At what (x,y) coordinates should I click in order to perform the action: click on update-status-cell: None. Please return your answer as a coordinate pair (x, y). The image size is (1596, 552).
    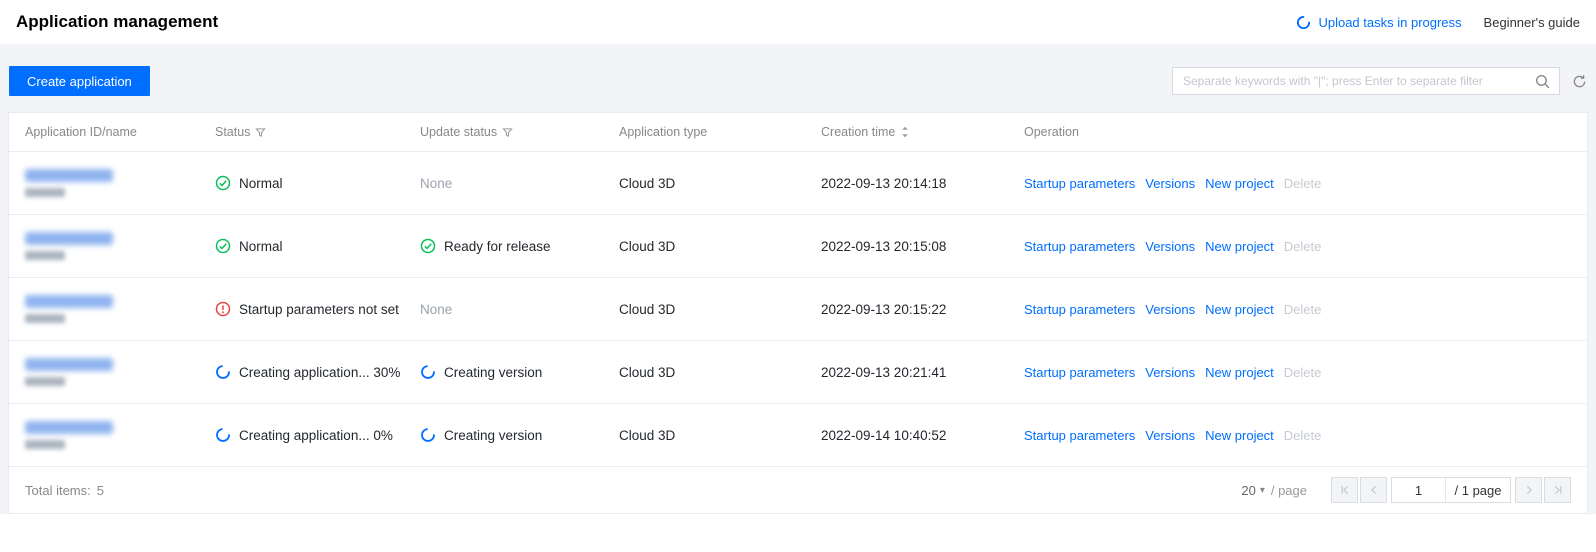
    Looking at the image, I should click on (519, 183).